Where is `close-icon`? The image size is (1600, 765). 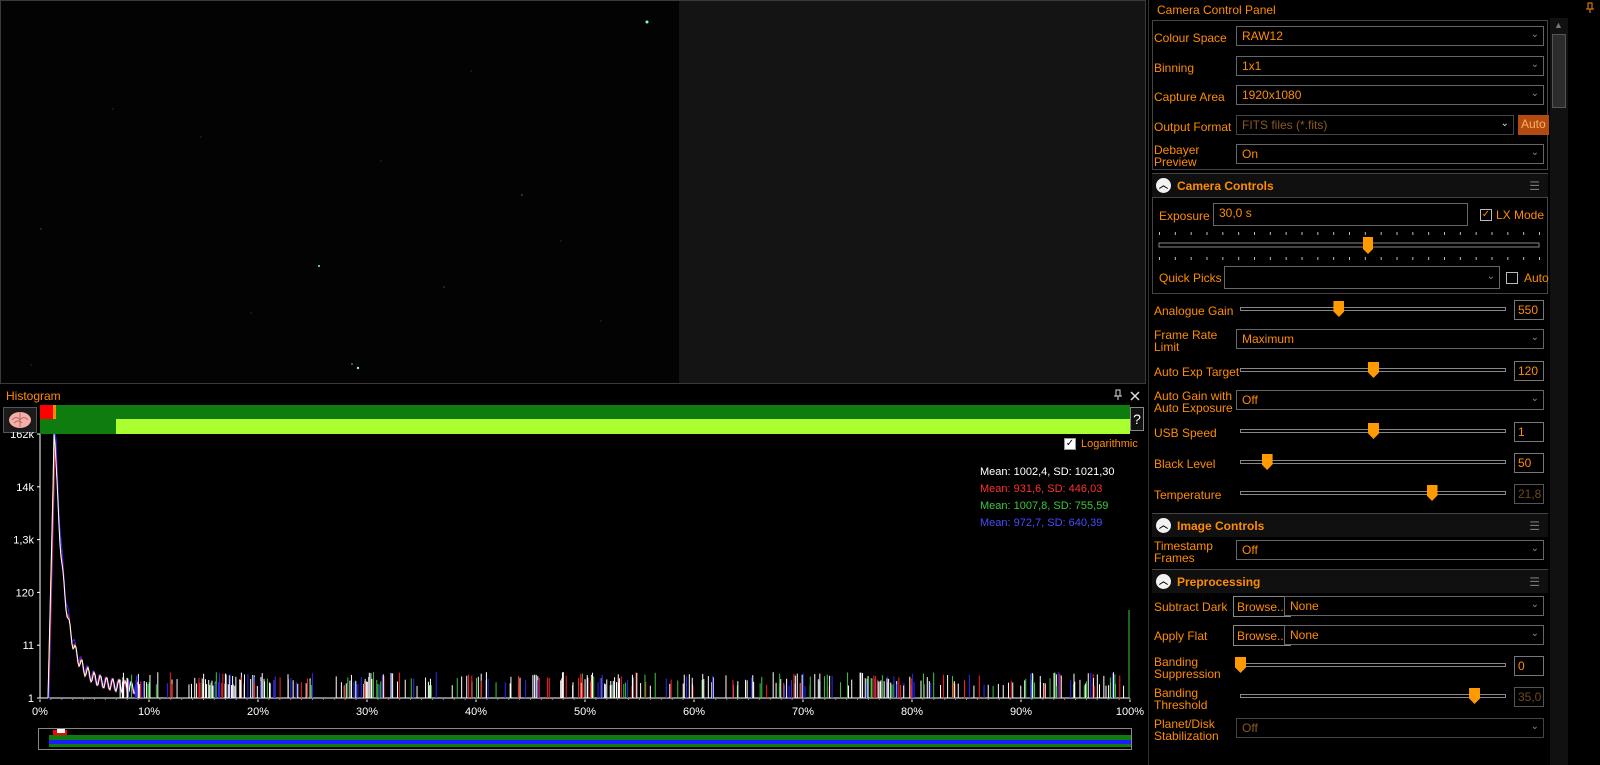
close-icon is located at coordinates (1135, 396).